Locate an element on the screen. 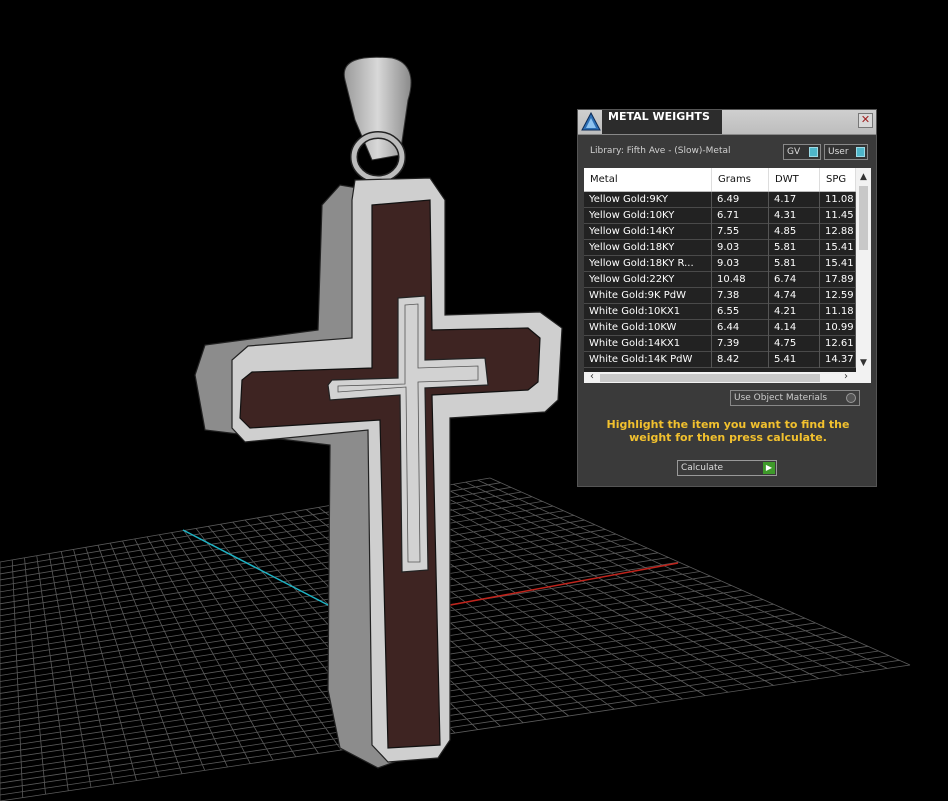 This screenshot has height=801, width=948. table-row: Yellow Gold:10KY 6.71 4.31 11.45 is located at coordinates (720, 216).